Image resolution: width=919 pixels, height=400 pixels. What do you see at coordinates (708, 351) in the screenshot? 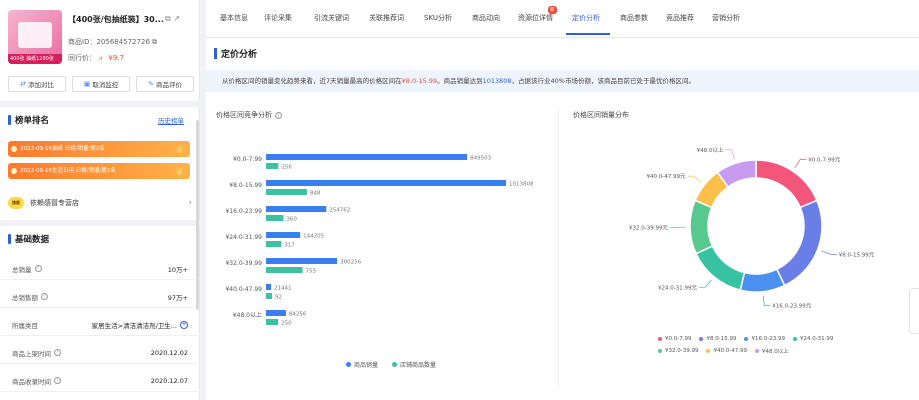
I see `legend-dot` at bounding box center [708, 351].